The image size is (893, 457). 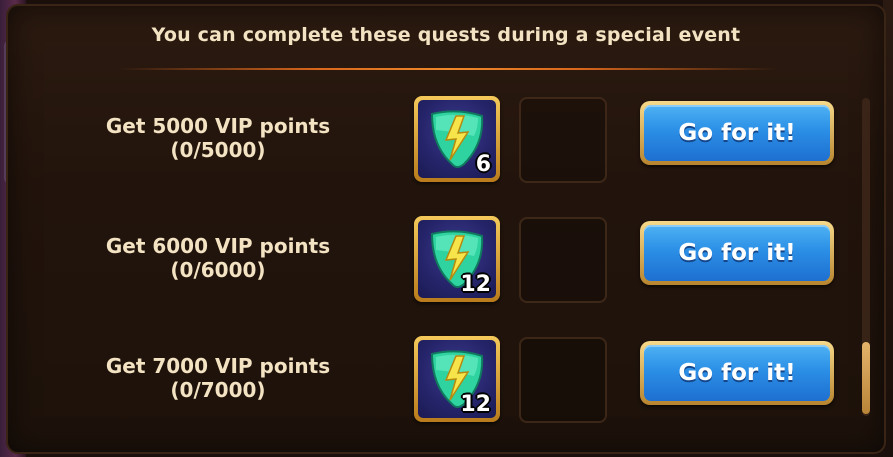 I want to click on quest-text: Get 7000 VIP points (0/7000), so click(x=218, y=378).